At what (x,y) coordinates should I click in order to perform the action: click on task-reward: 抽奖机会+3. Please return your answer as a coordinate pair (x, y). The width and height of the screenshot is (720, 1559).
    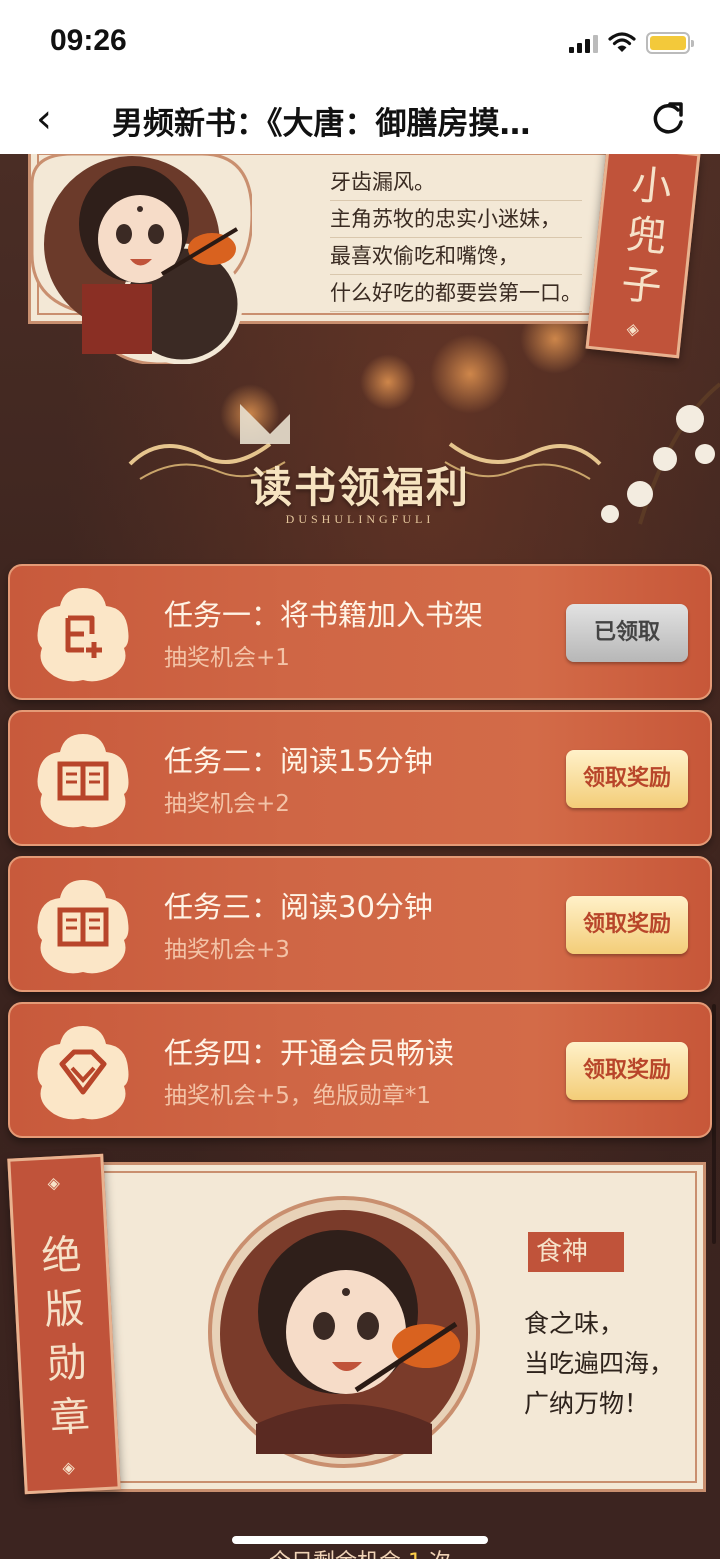
    Looking at the image, I should click on (227, 950).